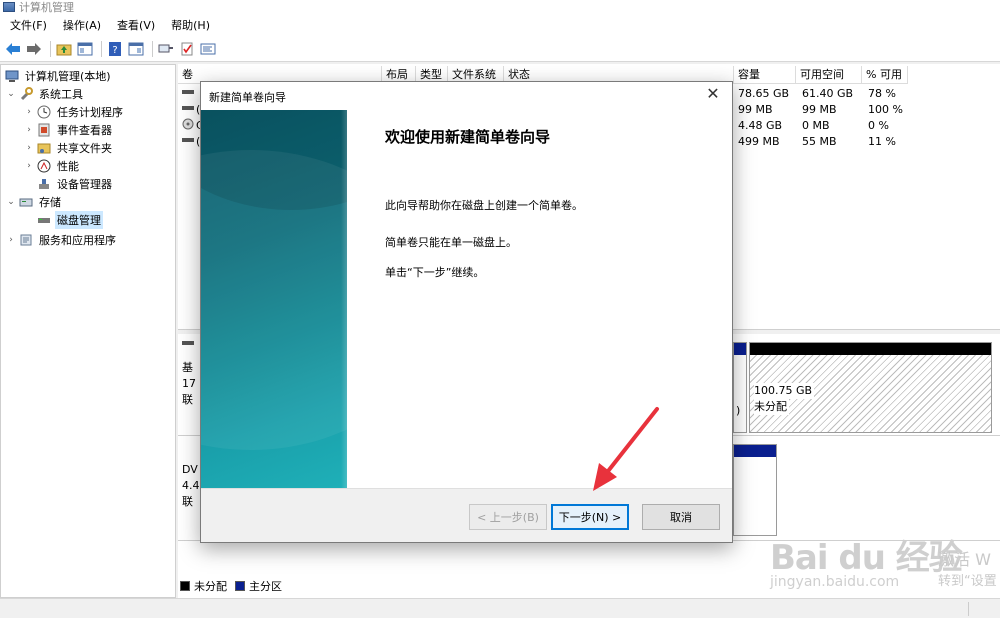  I want to click on watermark-logo: Bai du 经验, so click(866, 558).